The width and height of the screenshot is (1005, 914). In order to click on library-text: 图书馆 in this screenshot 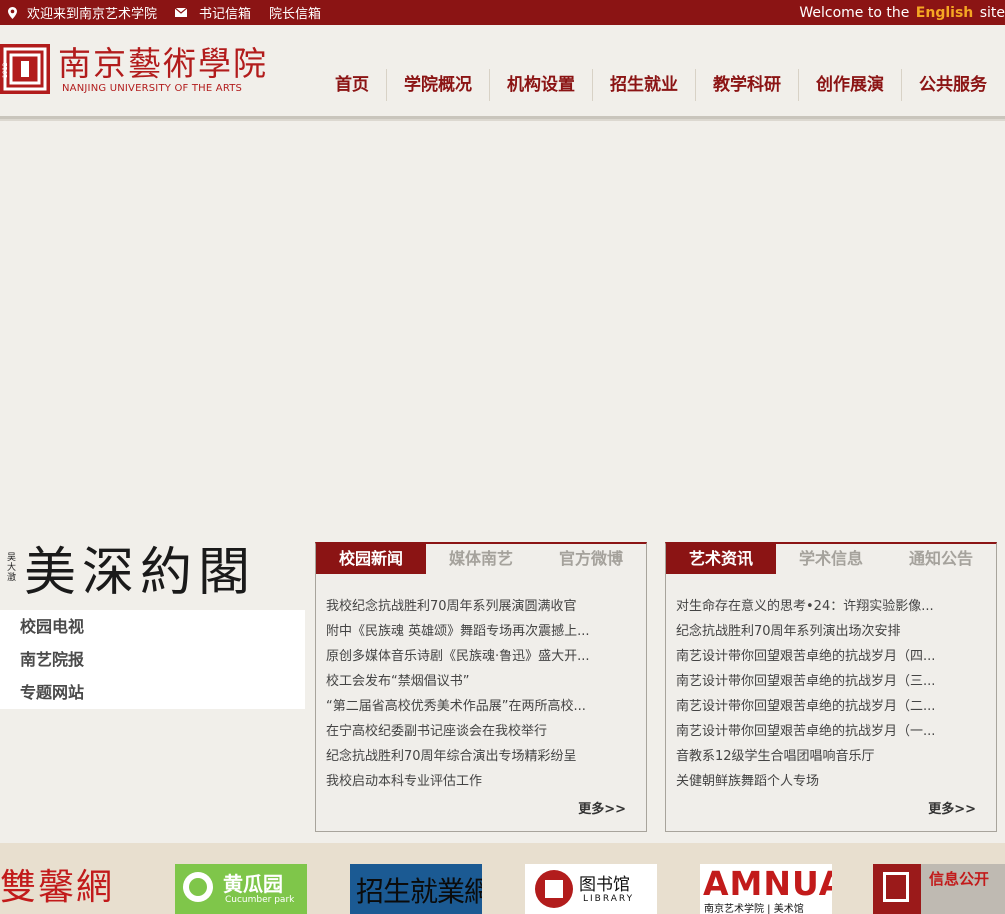, I will do `click(604, 885)`.